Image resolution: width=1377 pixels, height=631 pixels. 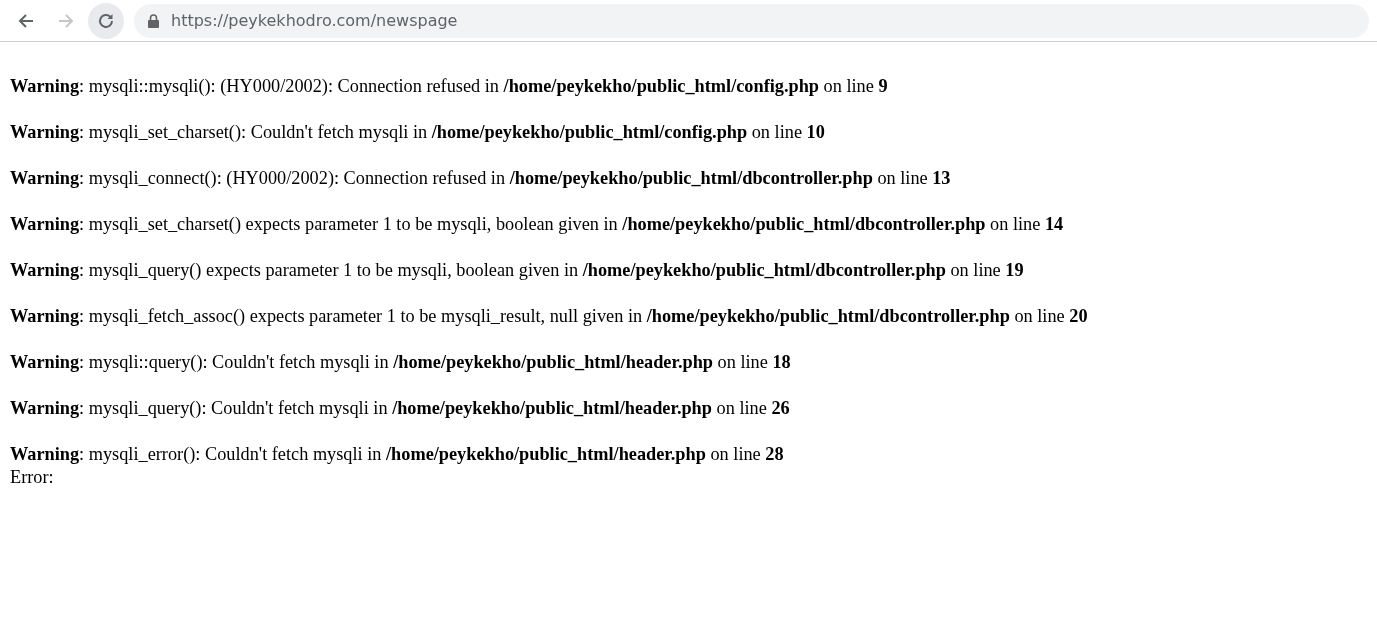 What do you see at coordinates (751, 20) in the screenshot?
I see `address-bar: https://peykekhodro.com/newspage` at bounding box center [751, 20].